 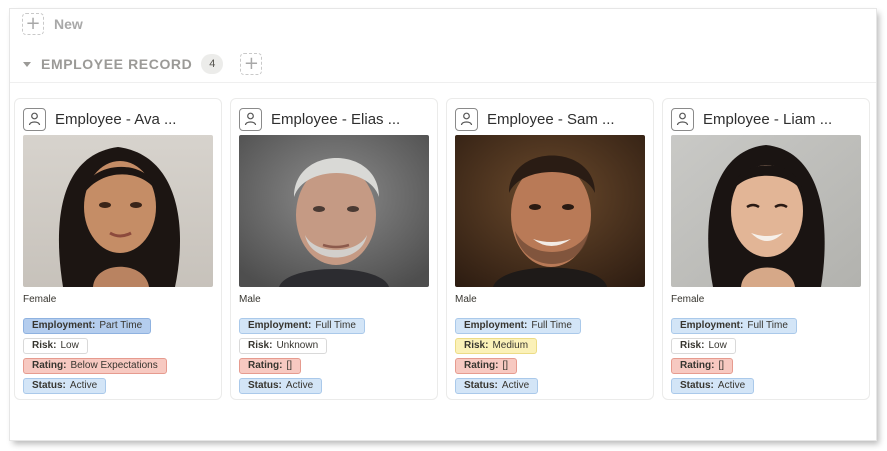 I want to click on plus-icon: +, so click(x=33, y=24).